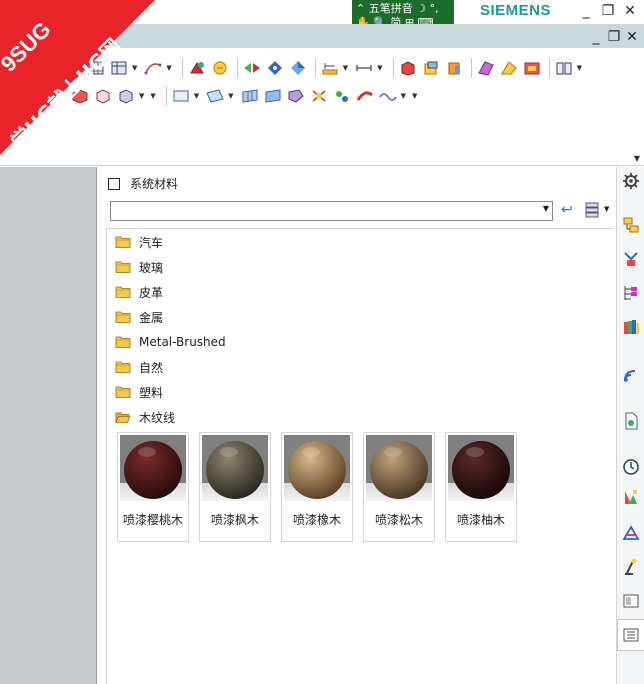 This screenshot has height=684, width=644. What do you see at coordinates (330, 68) in the screenshot?
I see `measure-icon` at bounding box center [330, 68].